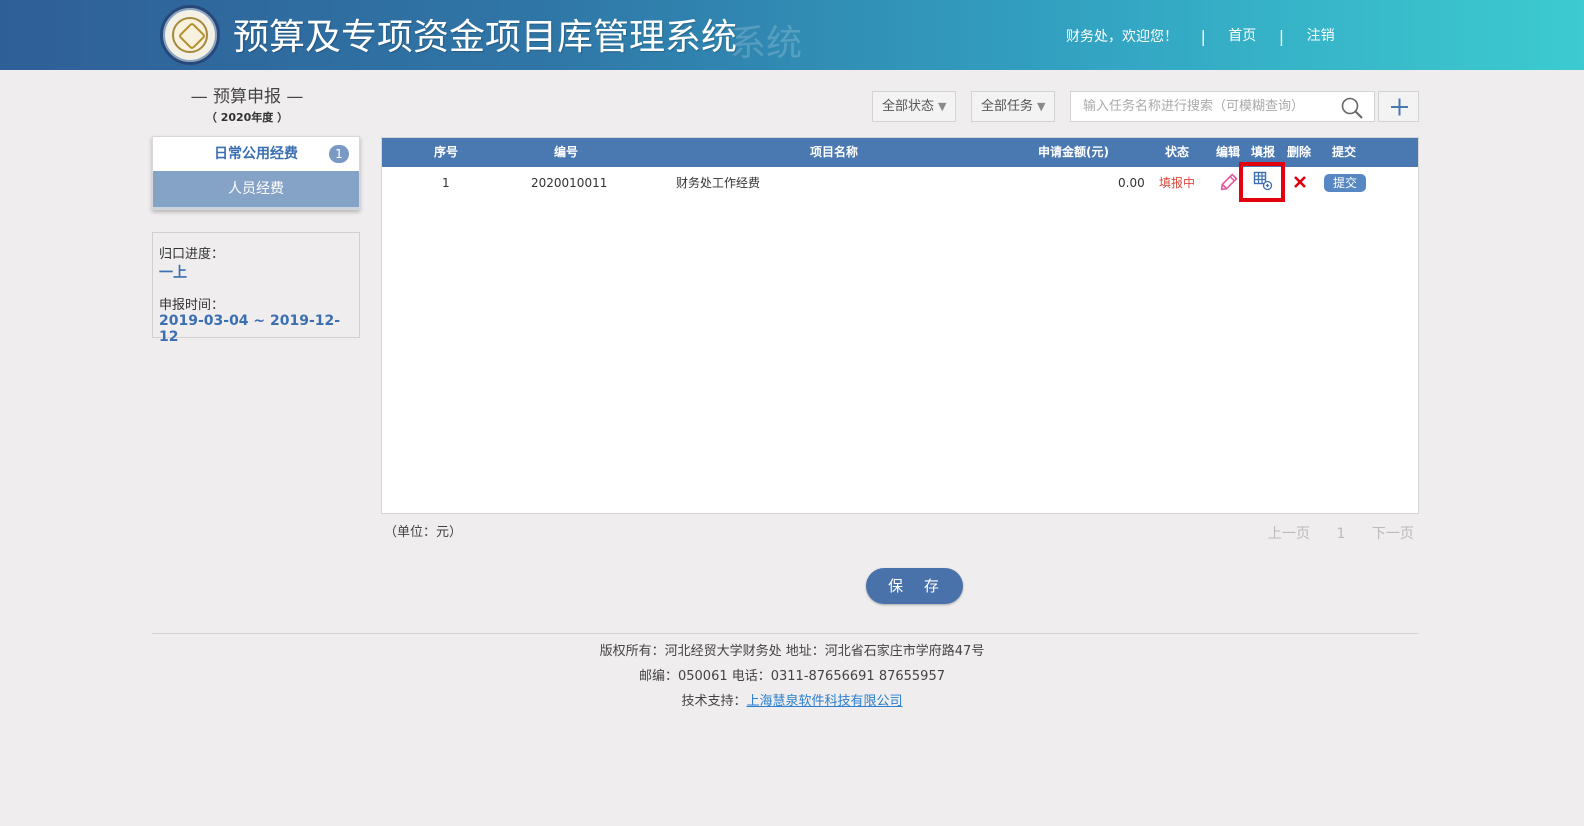 Image resolution: width=1584 pixels, height=826 pixels. Describe the element at coordinates (485, 37) in the screenshot. I see `app-title: 预算及专项资金项目库管理系统` at that location.